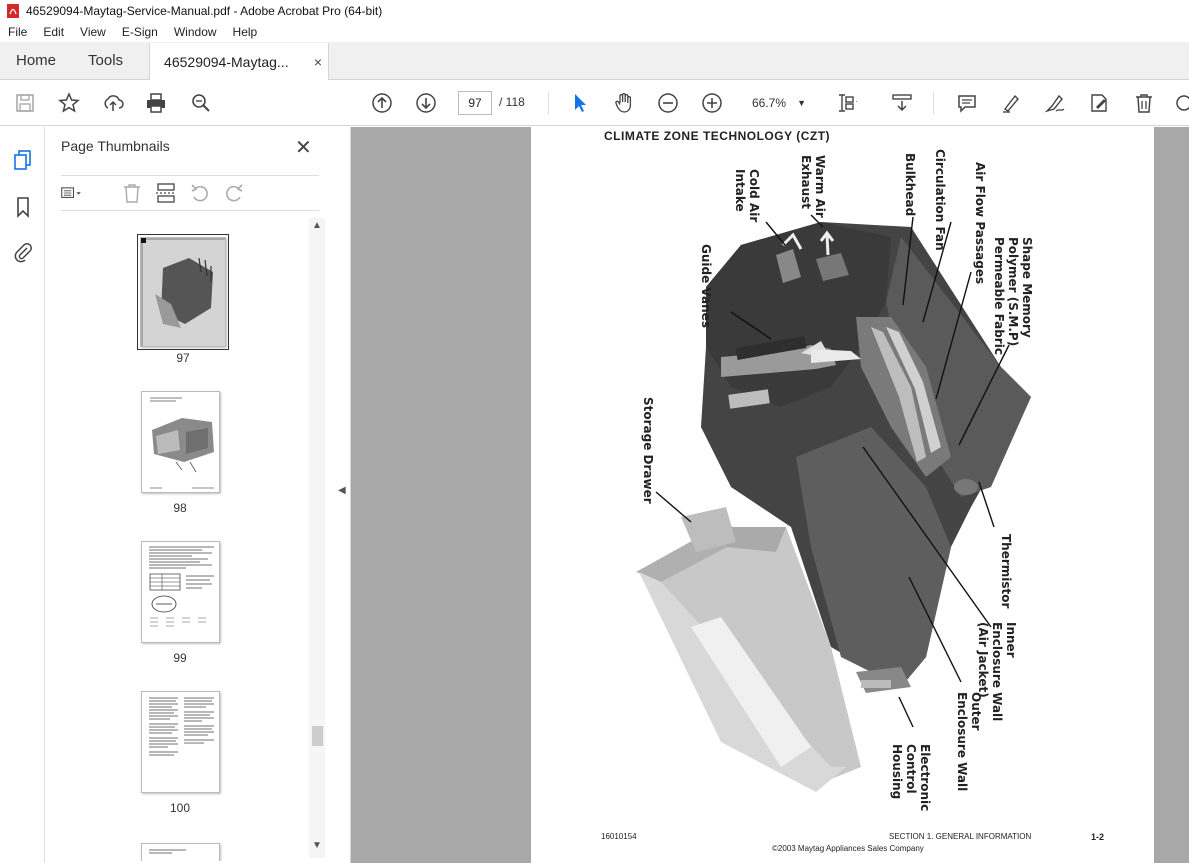 This screenshot has width=1189, height=863. What do you see at coordinates (318, 62) in the screenshot?
I see `tab-close-icon: ×` at bounding box center [318, 62].